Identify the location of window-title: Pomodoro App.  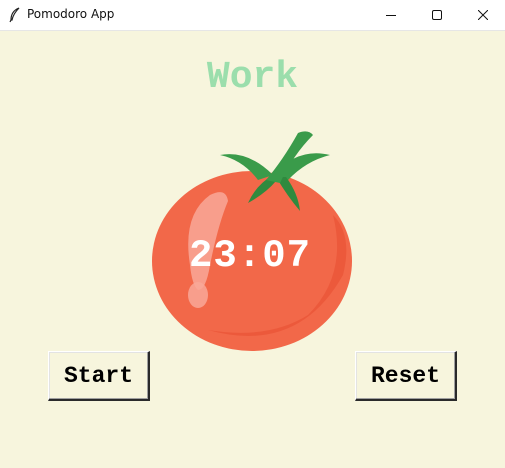
(71, 14).